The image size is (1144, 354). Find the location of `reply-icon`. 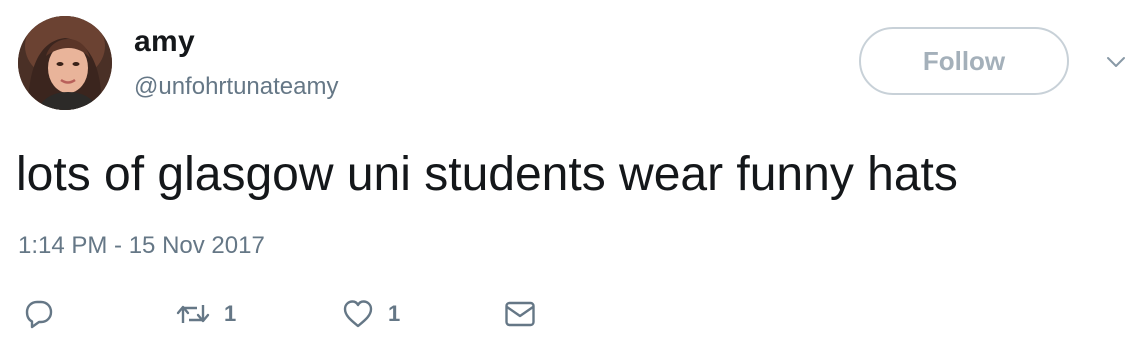

reply-icon is located at coordinates (39, 314).